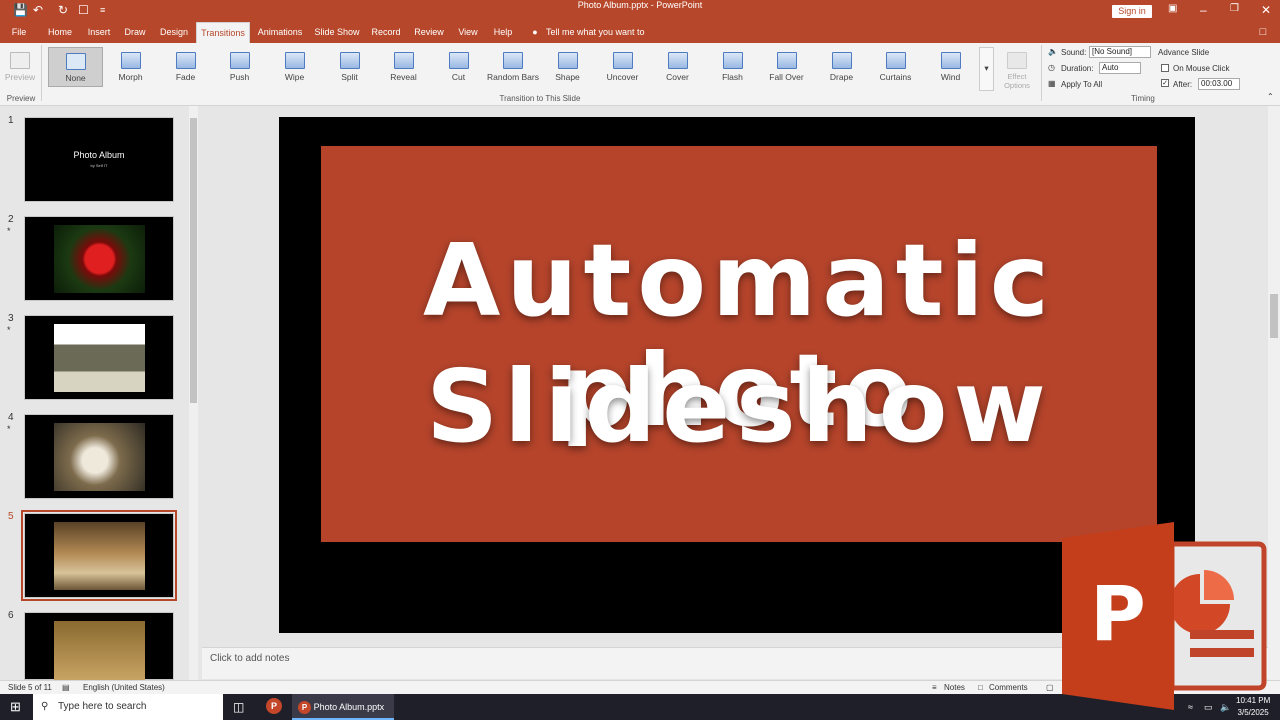 This screenshot has width=1280, height=720. What do you see at coordinates (20, 67) in the screenshot?
I see `preview-button: Preview` at bounding box center [20, 67].